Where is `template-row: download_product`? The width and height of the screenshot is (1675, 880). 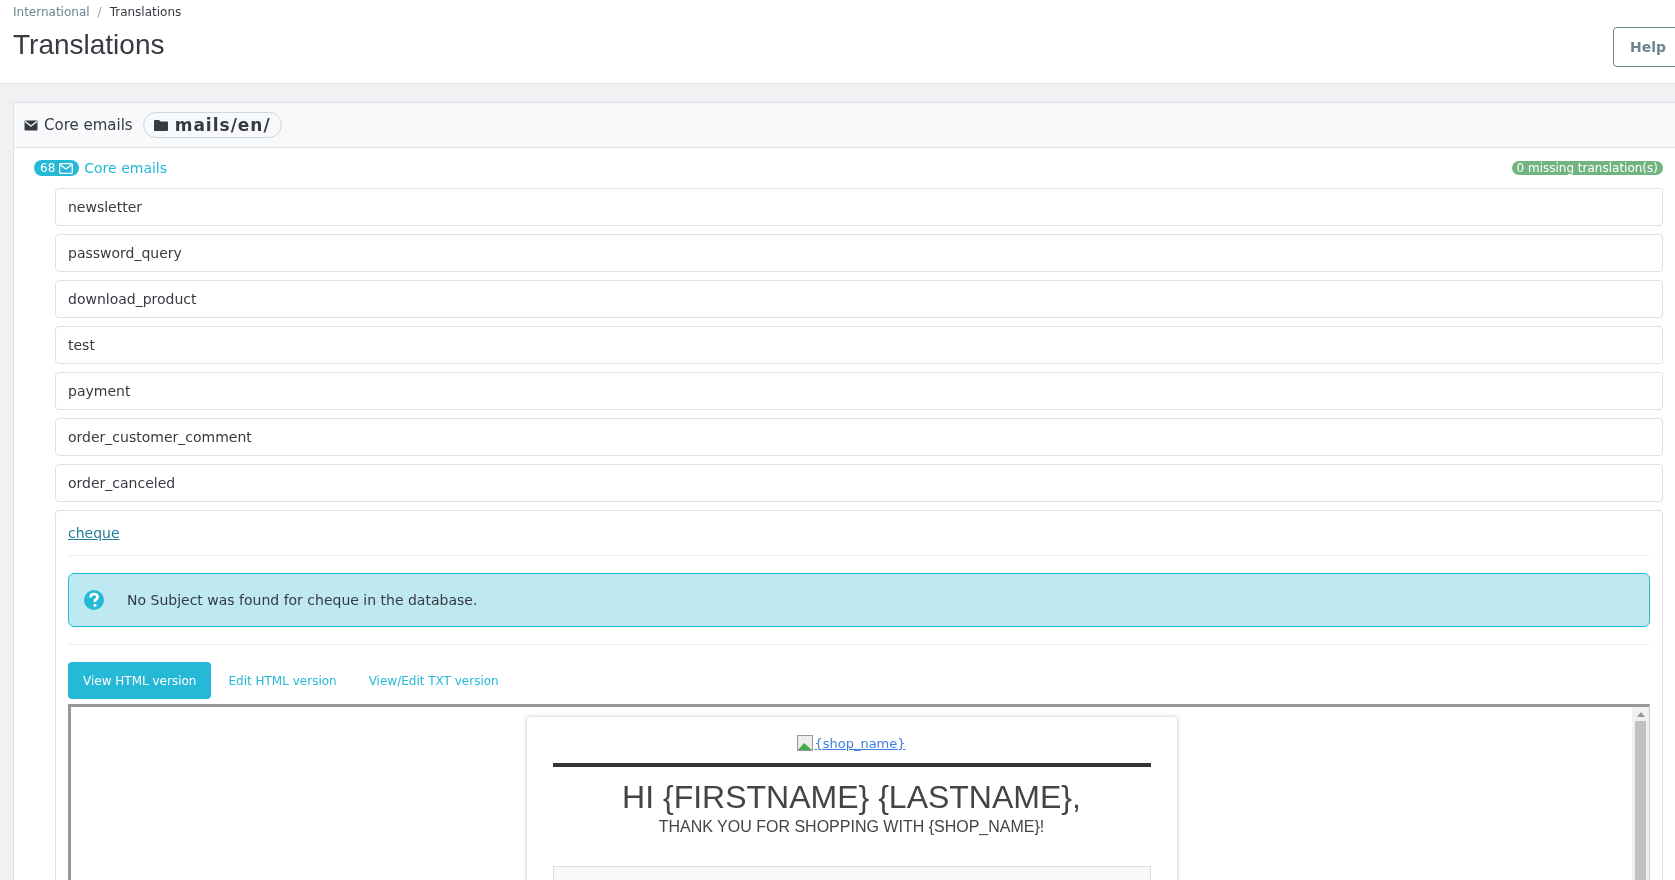
template-row: download_product is located at coordinates (859, 299).